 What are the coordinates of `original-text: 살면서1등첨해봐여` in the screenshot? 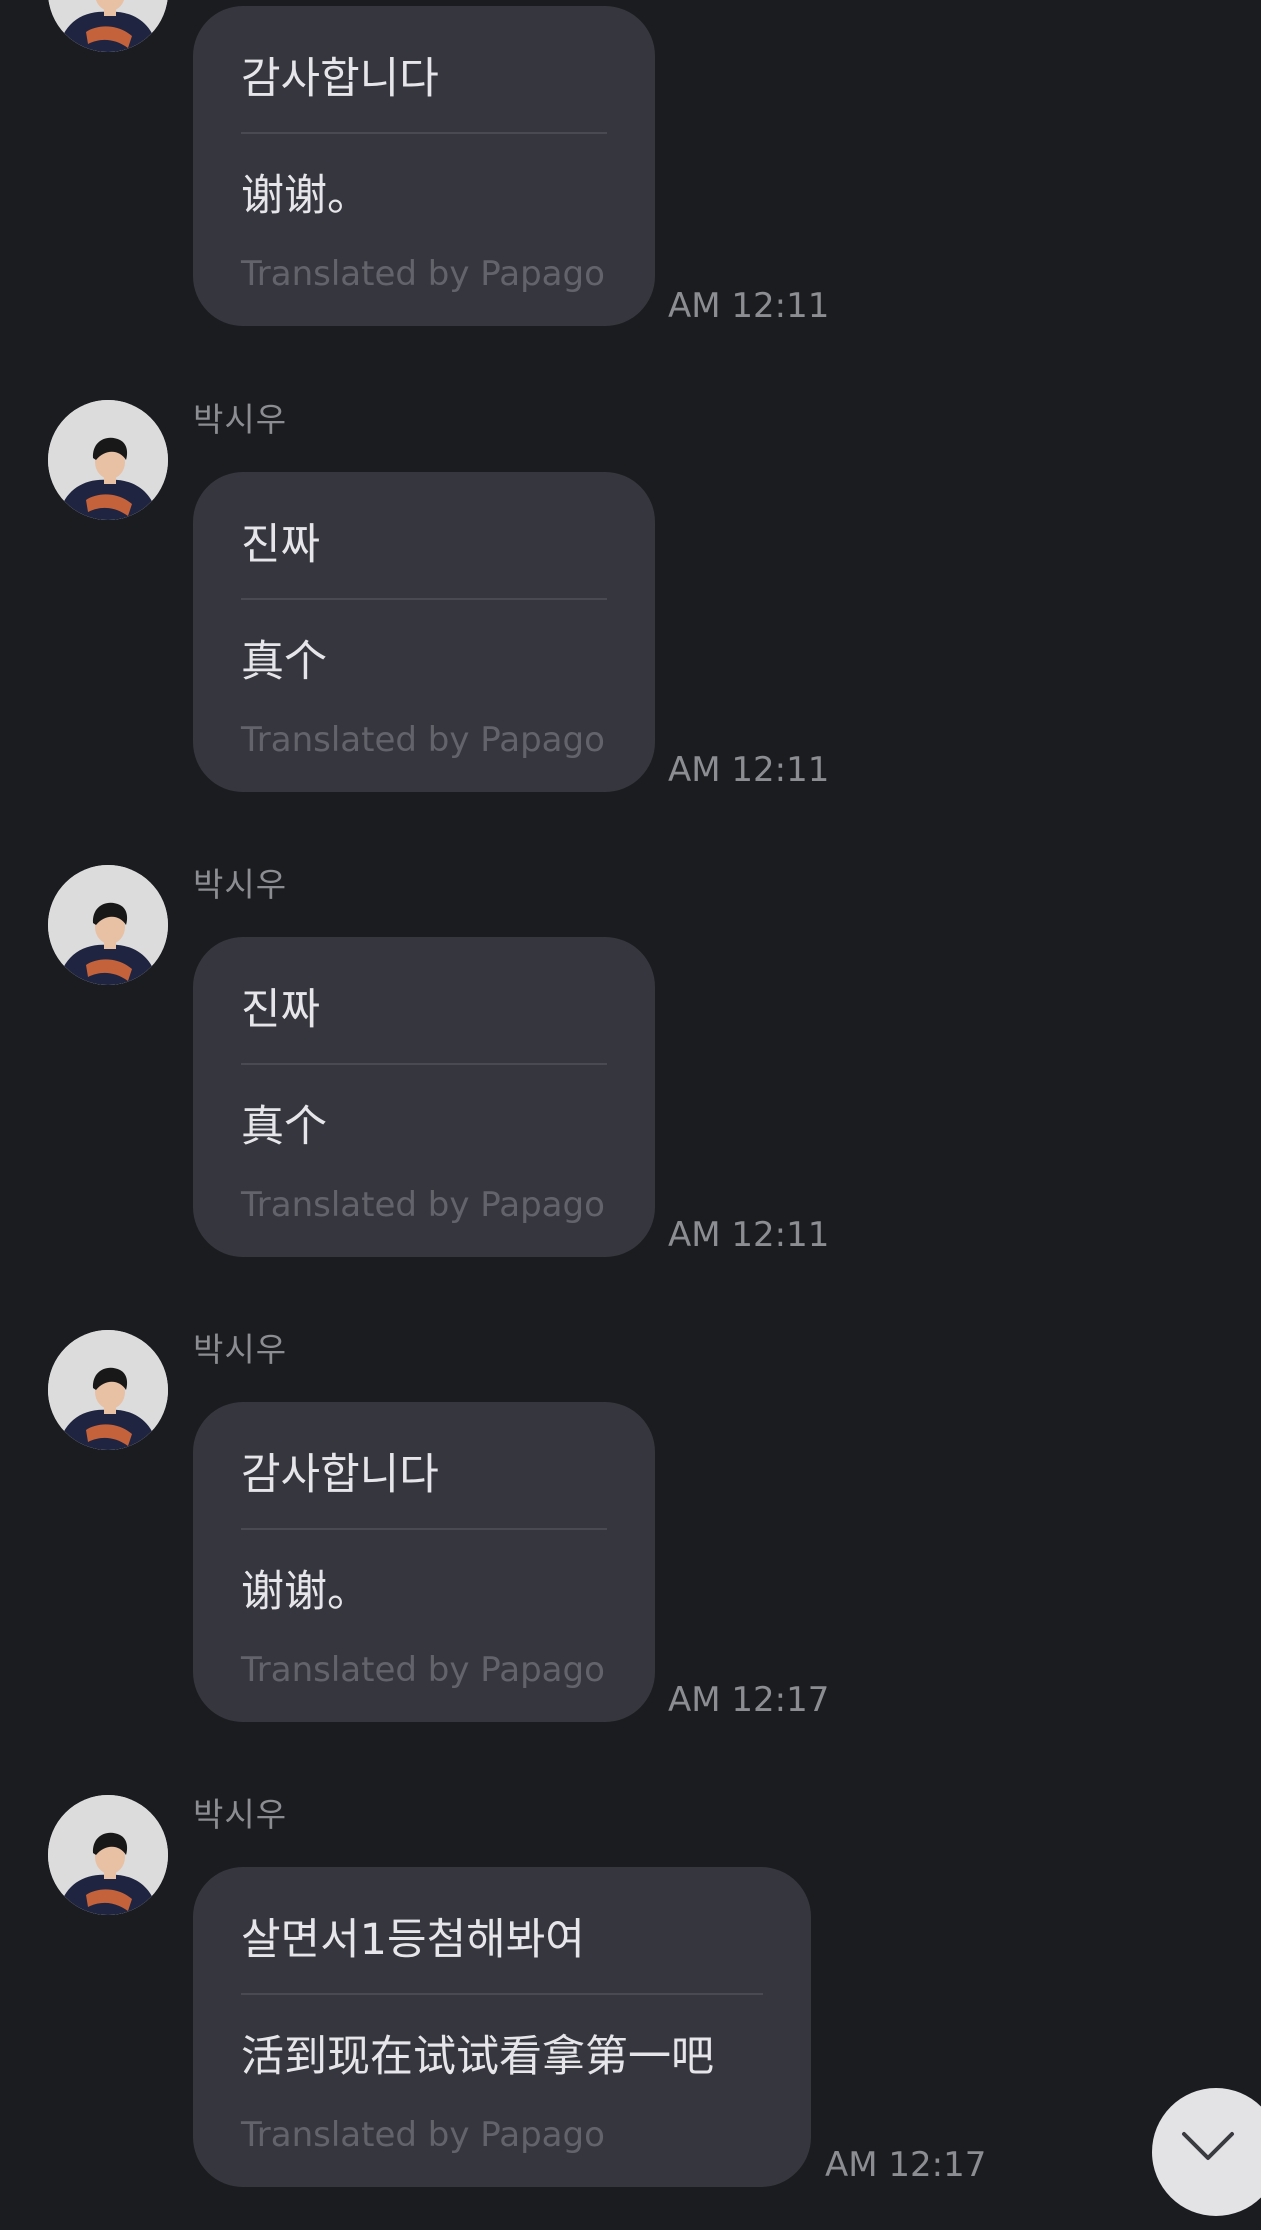 It's located at (413, 1940).